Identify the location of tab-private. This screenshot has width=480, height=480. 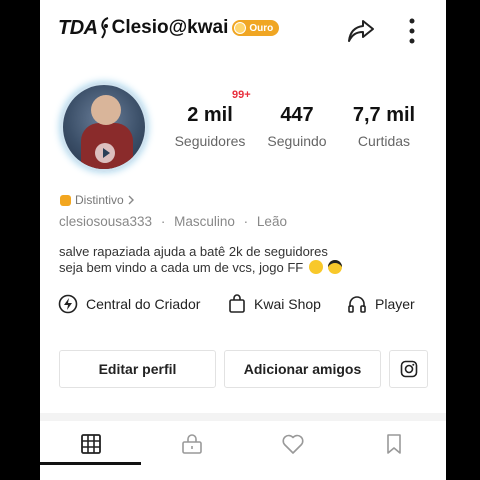
(191, 444).